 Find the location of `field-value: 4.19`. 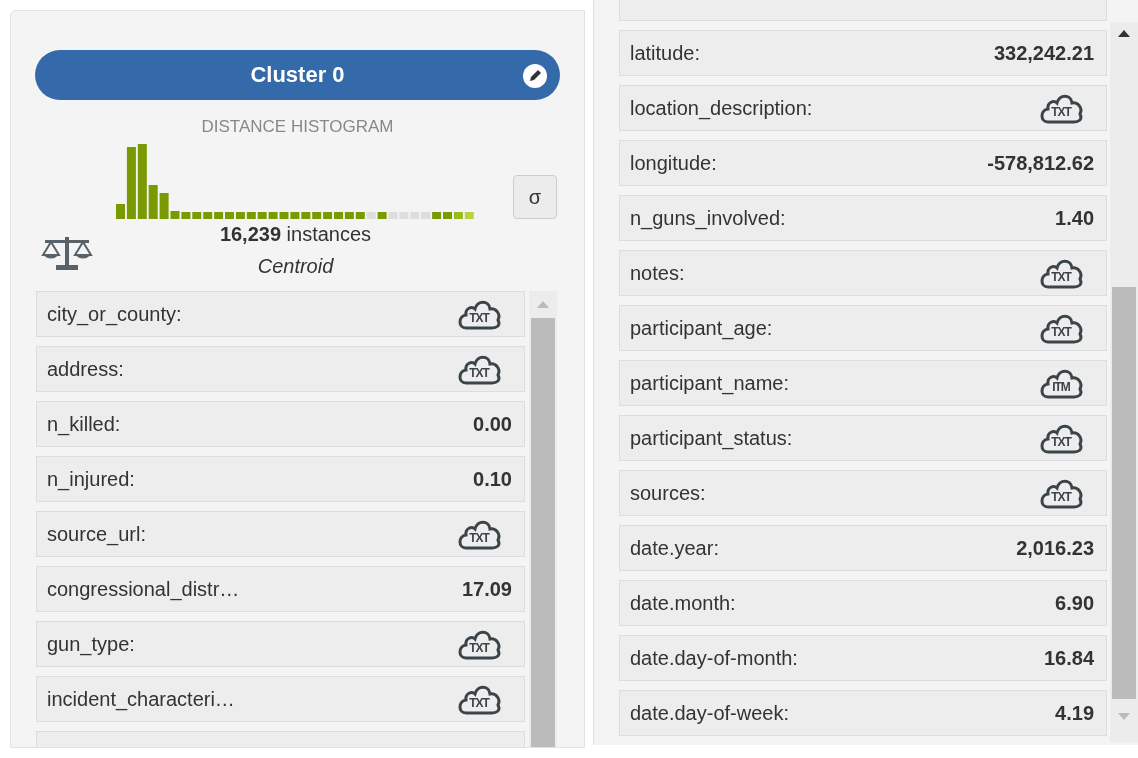

field-value: 4.19 is located at coordinates (1075, 713).